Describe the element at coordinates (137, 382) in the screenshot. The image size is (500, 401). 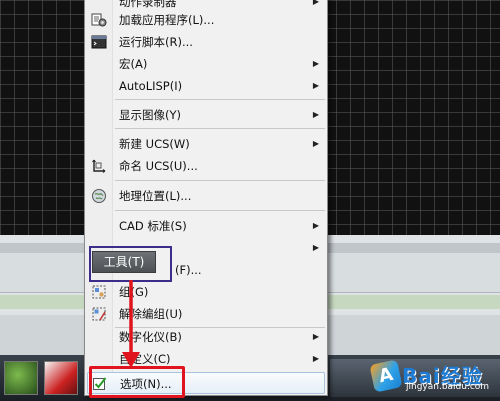
I see `options-highlight-frame` at that location.